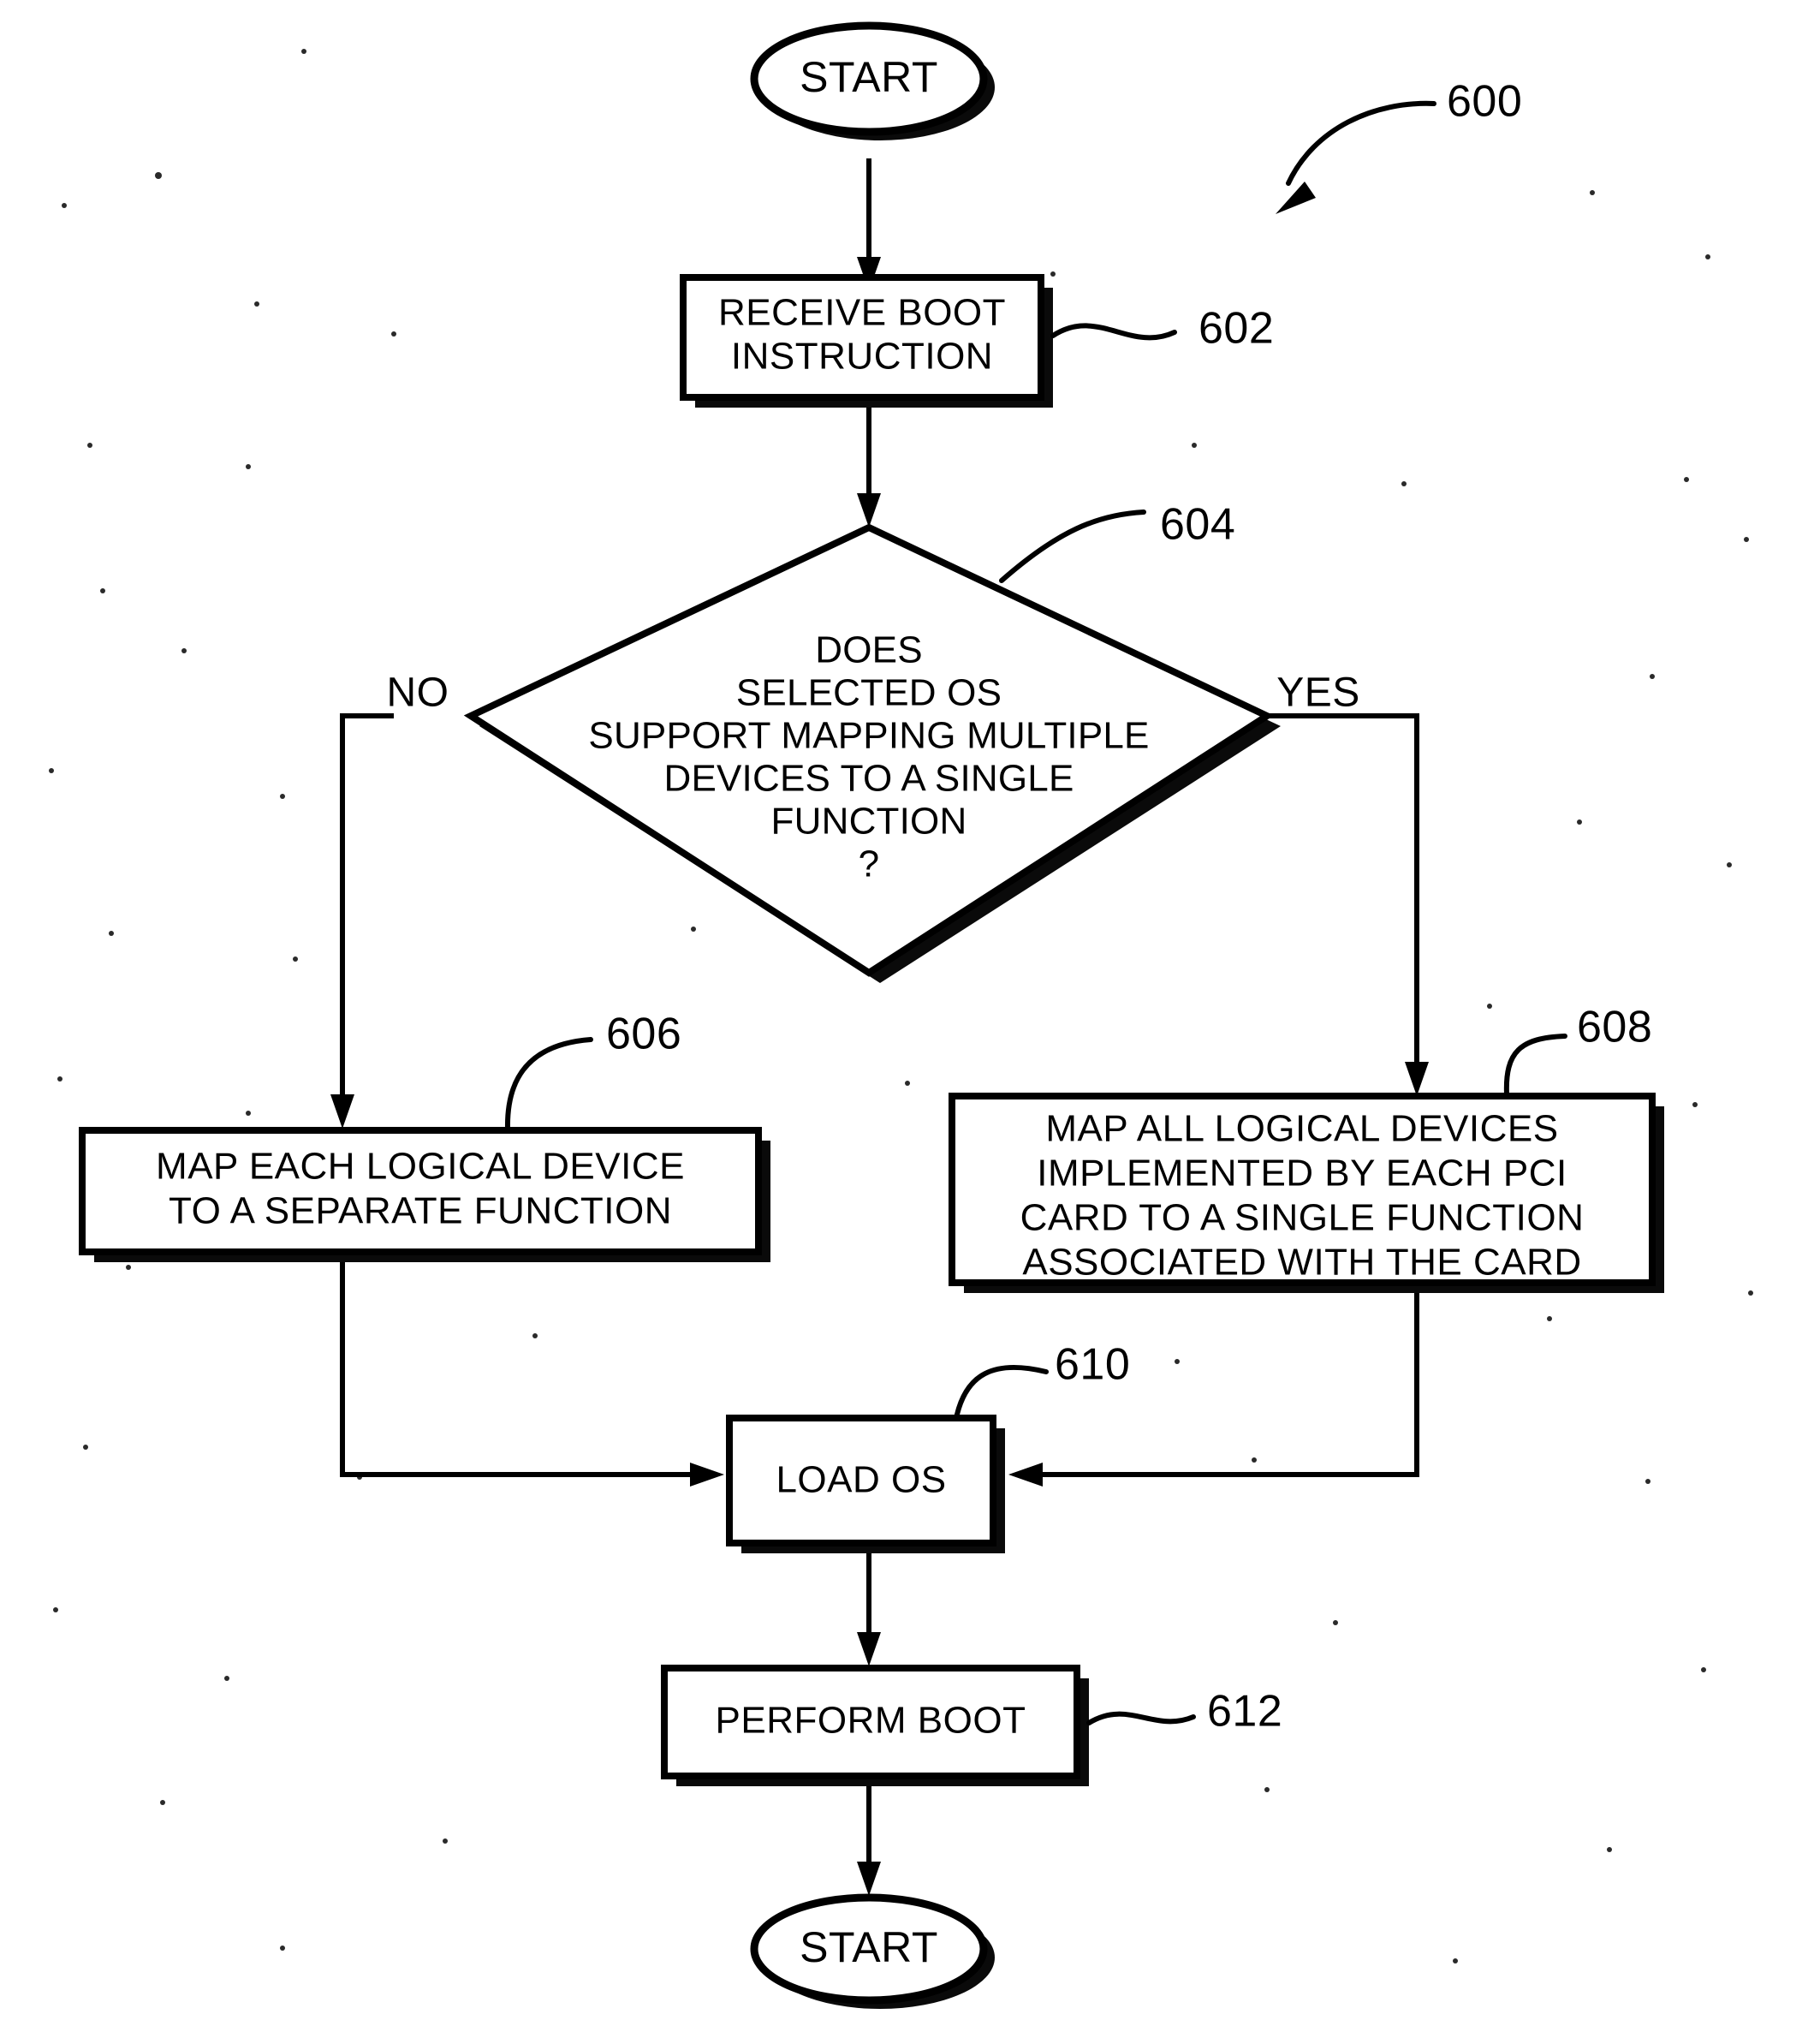 The image size is (1820, 2032). What do you see at coordinates (1484, 102) in the screenshot?
I see `ref600-label: 600` at bounding box center [1484, 102].